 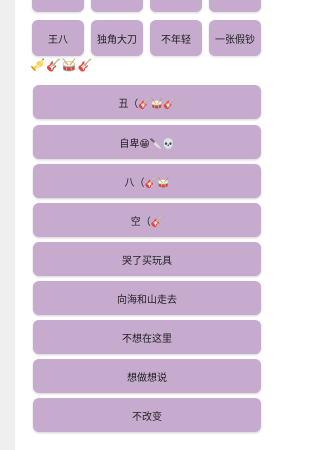 What do you see at coordinates (147, 102) in the screenshot?
I see `option-button-1: 丑（🎸🥁🎸` at bounding box center [147, 102].